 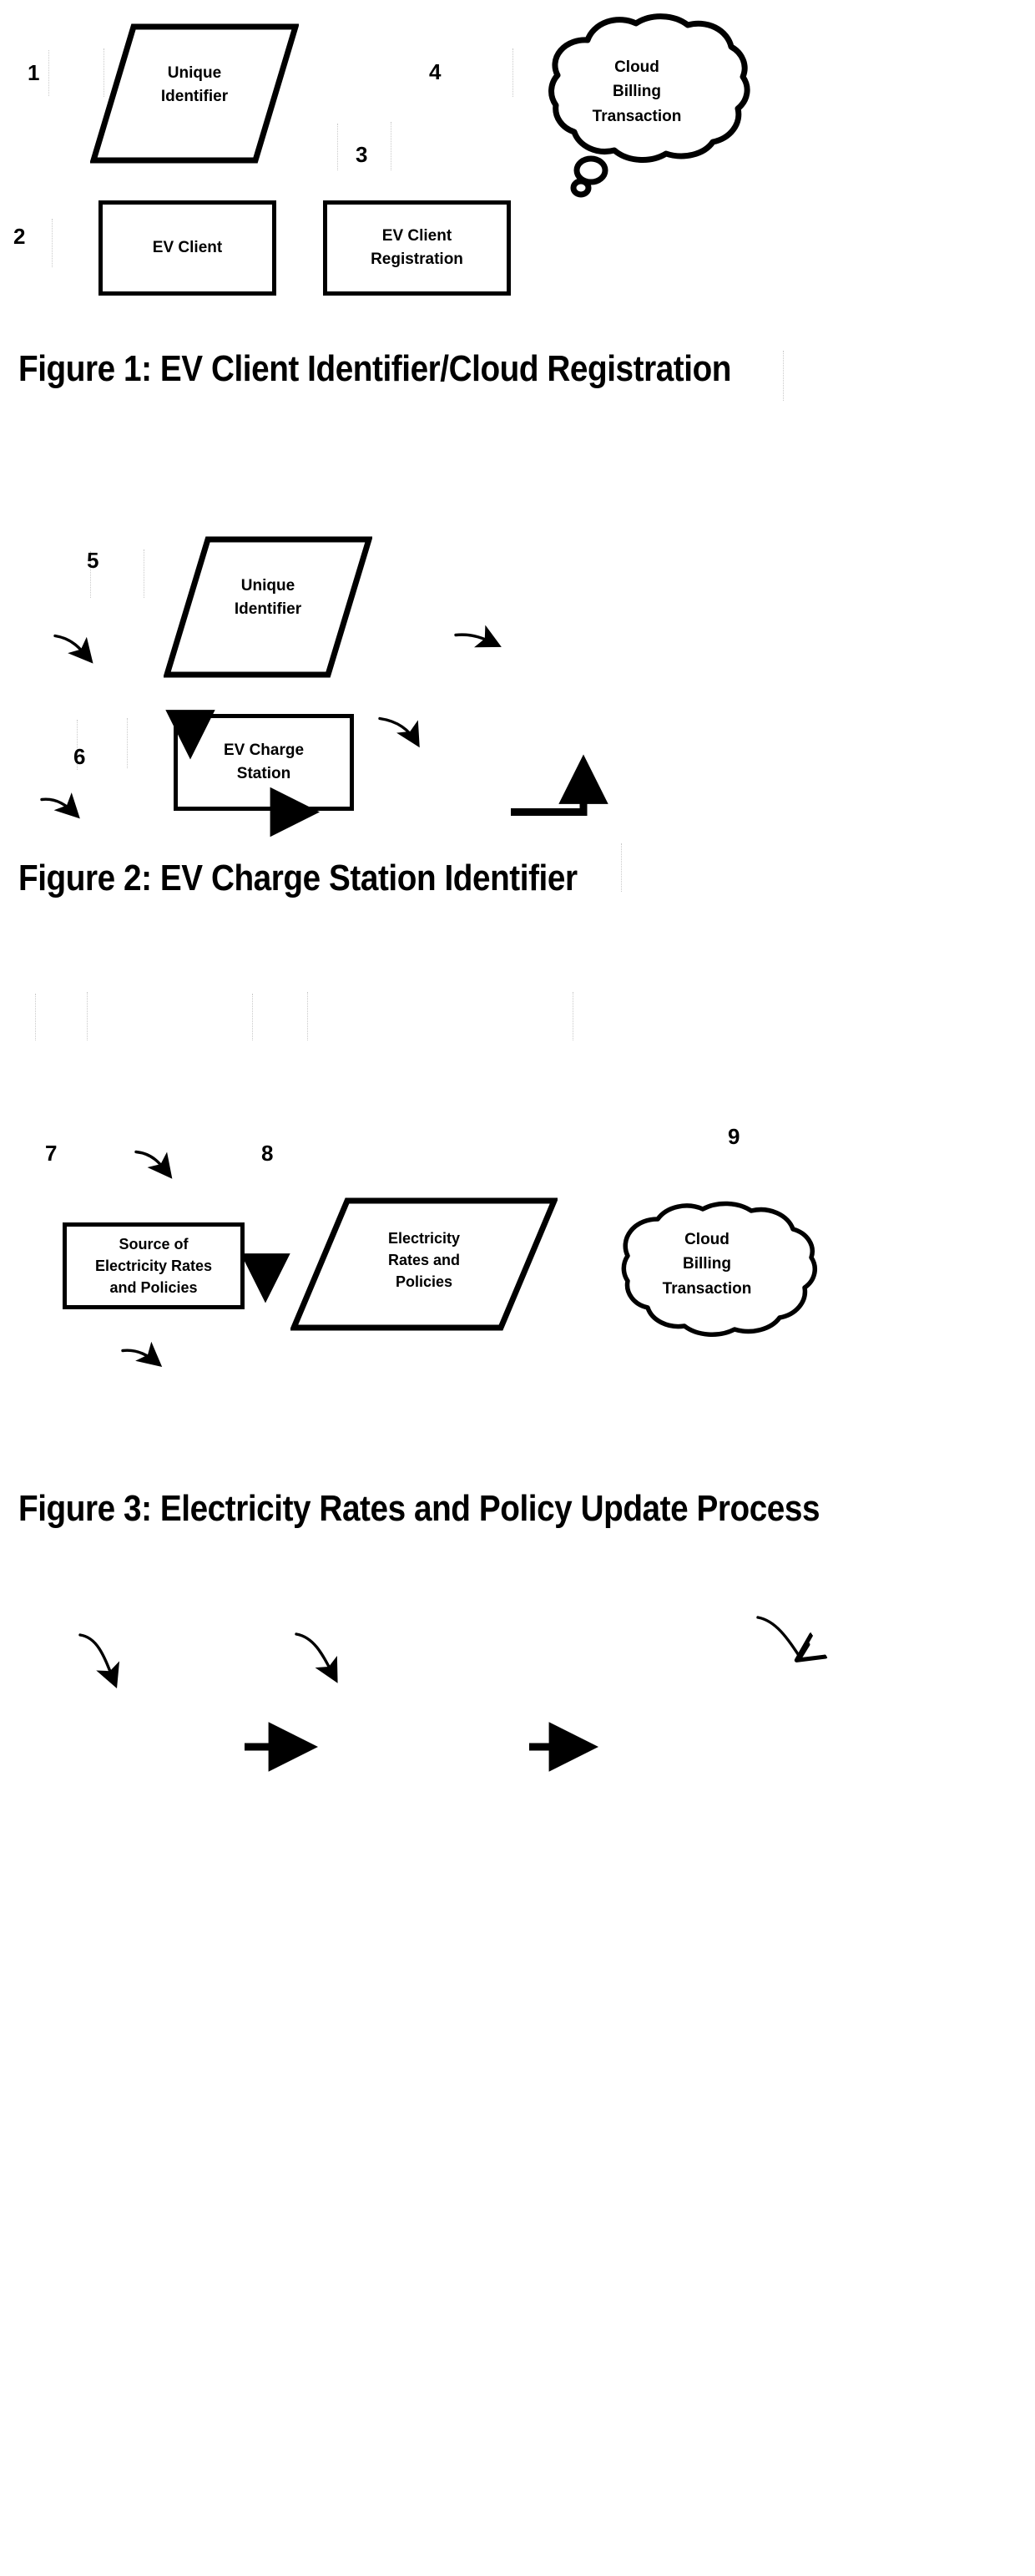 What do you see at coordinates (637, 103) in the screenshot?
I see `cloud-billing-transaction-fig1: Cloud Billing Transaction` at bounding box center [637, 103].